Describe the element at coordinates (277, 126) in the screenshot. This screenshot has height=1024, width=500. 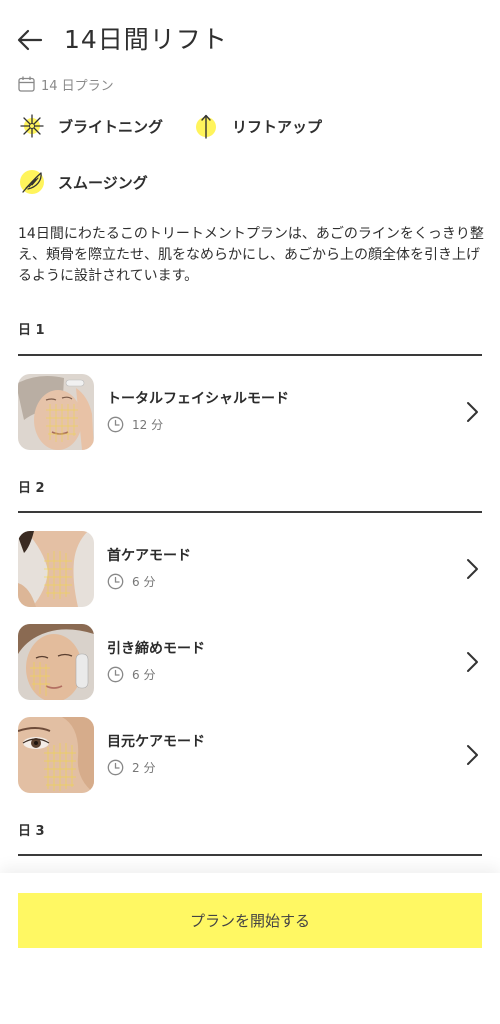
I see `benefit-label: リフトアップ` at that location.